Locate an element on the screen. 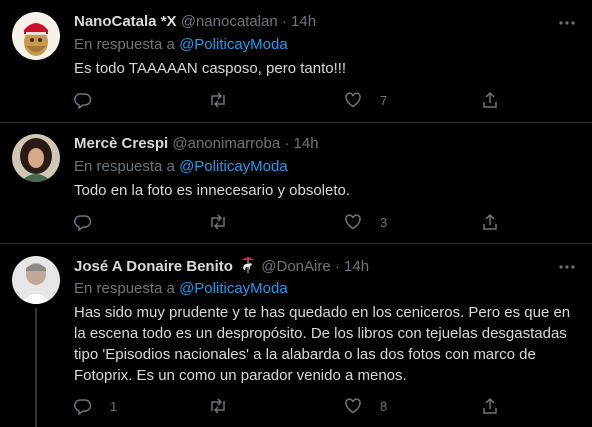 This screenshot has width=592, height=427. like-count: 3 is located at coordinates (384, 222).